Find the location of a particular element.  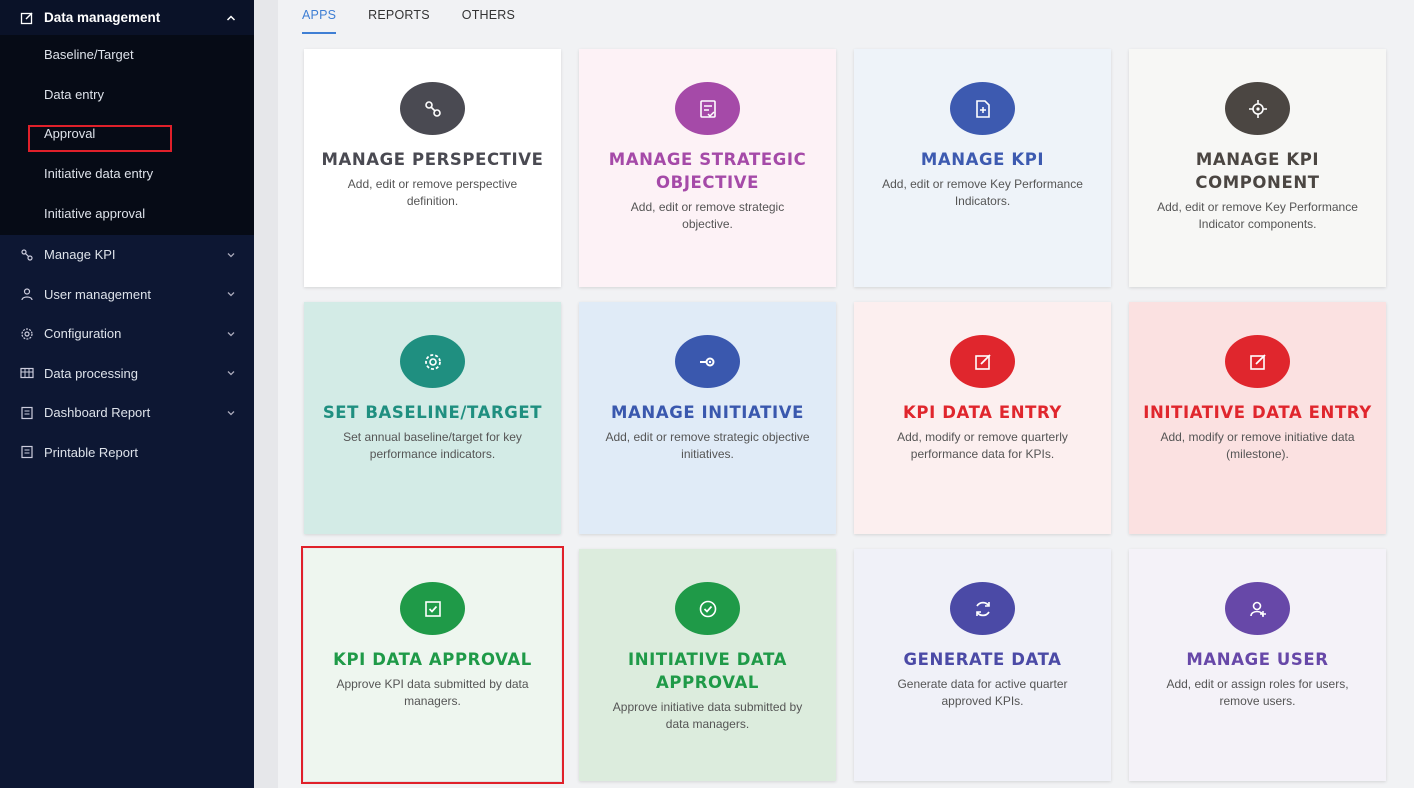

sidebar-subitem-baseline-target: Baseline/Target is located at coordinates (127, 55).